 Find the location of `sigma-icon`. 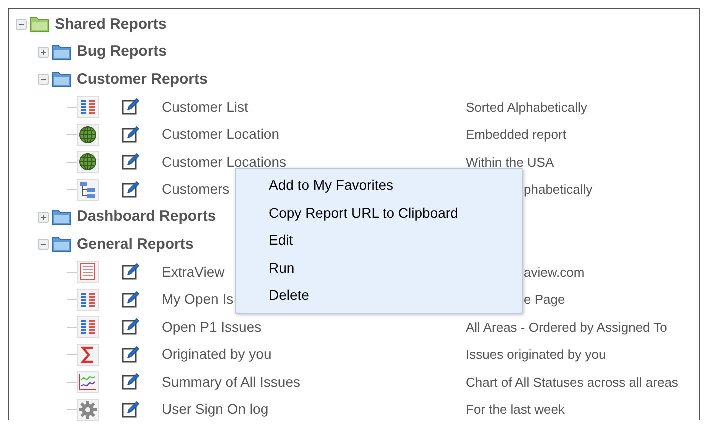

sigma-icon is located at coordinates (88, 355).